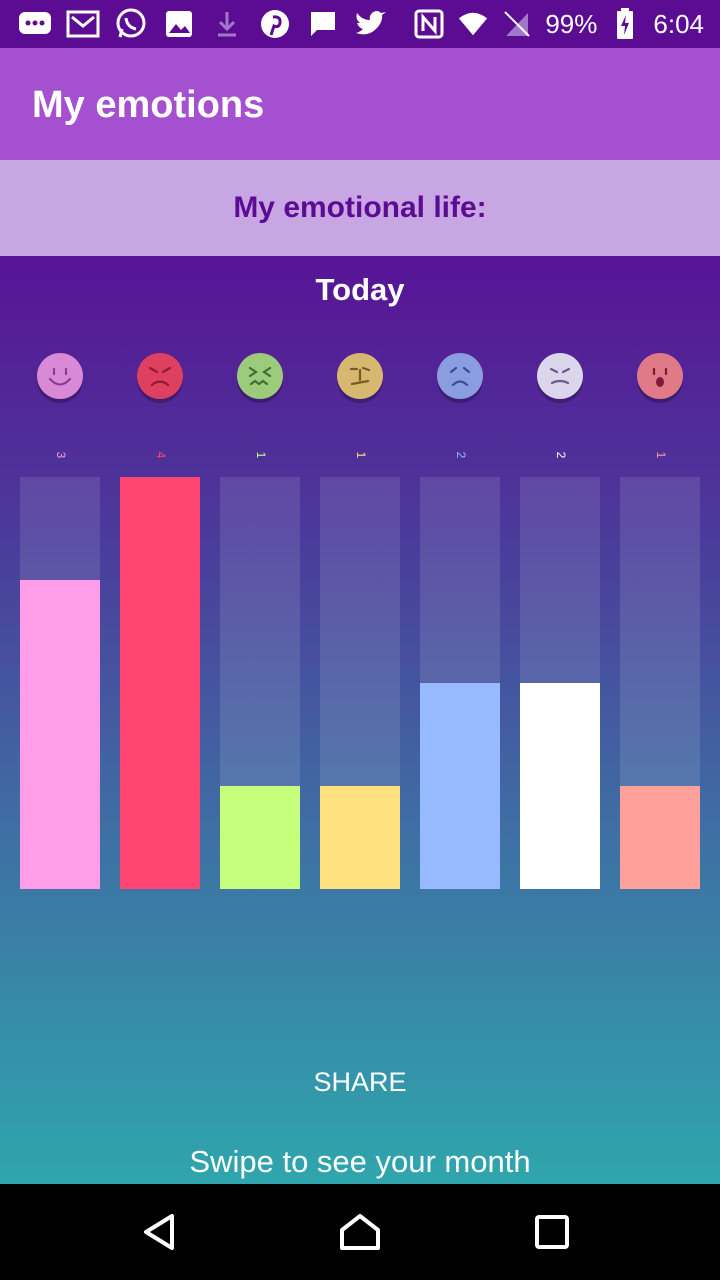  I want to click on pinterest-icon, so click(275, 24).